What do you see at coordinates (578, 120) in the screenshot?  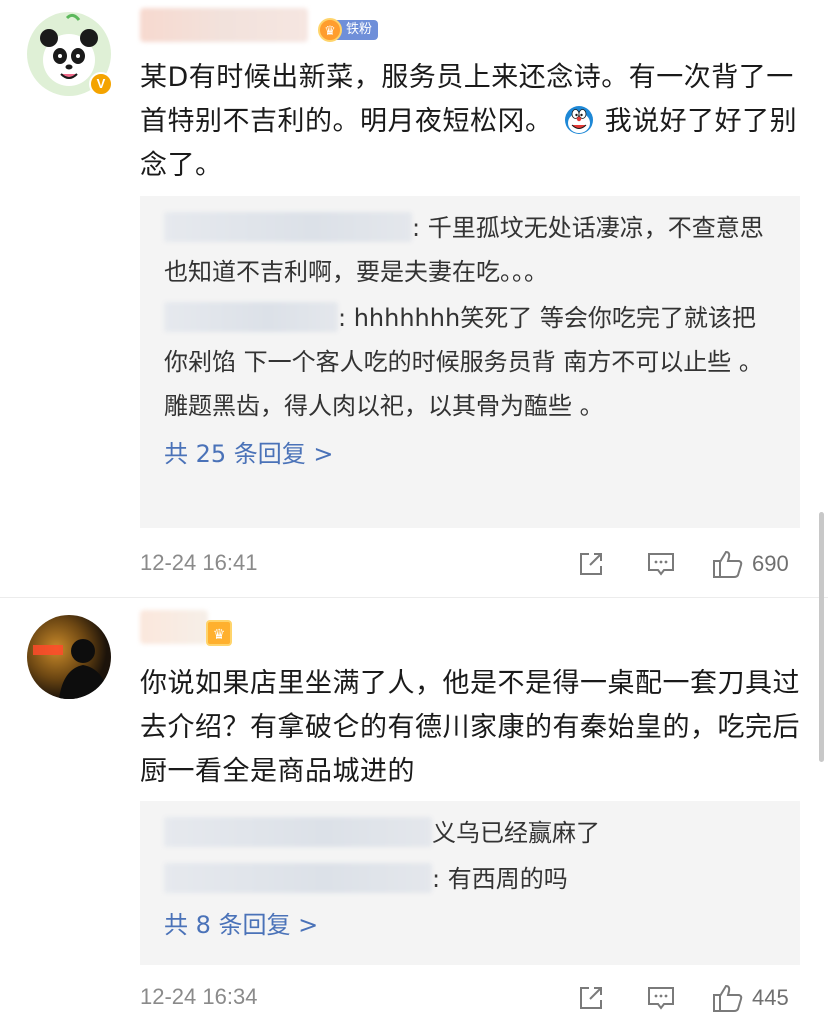 I see `doraemon-emoji-icon` at bounding box center [578, 120].